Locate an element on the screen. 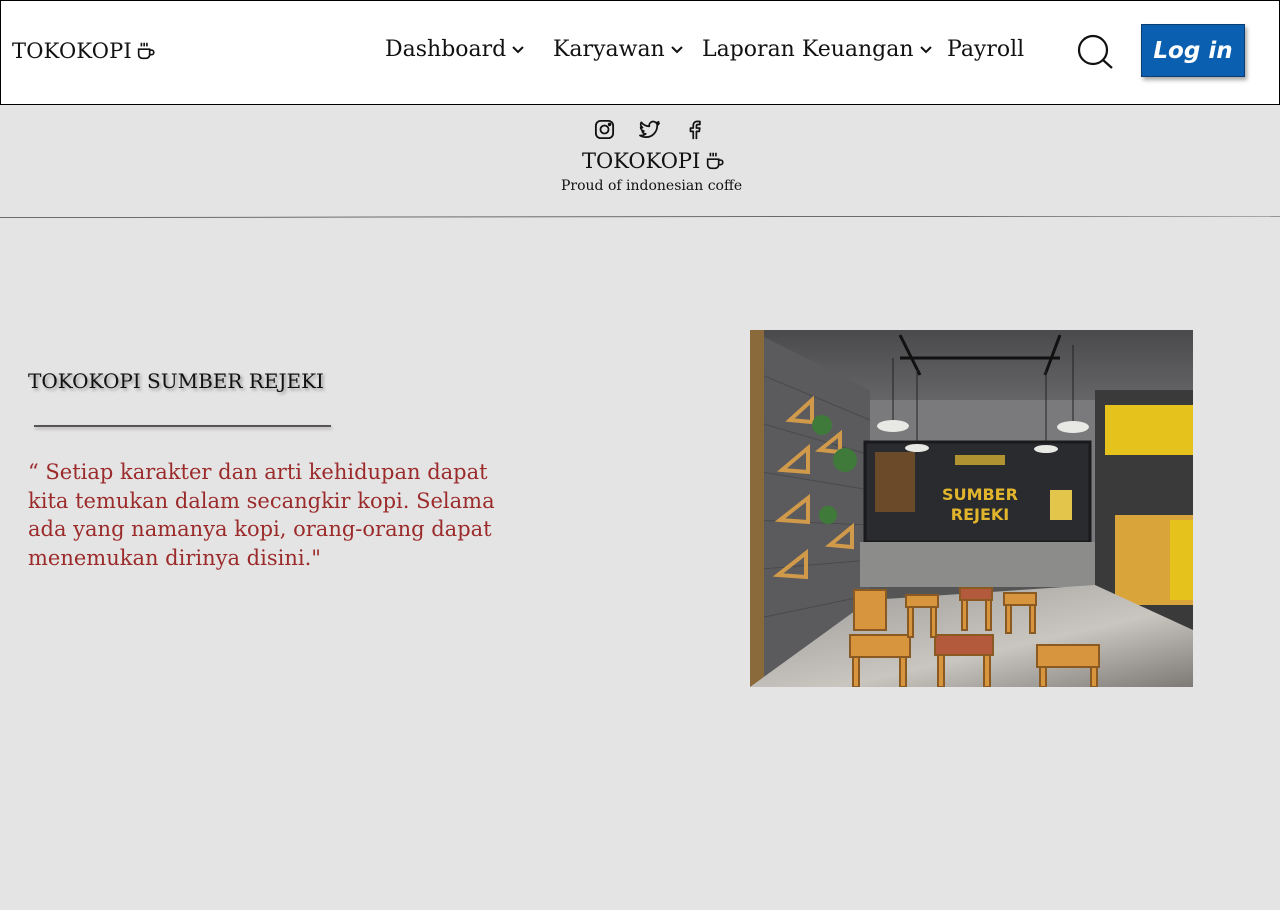  nav-dashboard: Dashboard is located at coordinates (455, 49).